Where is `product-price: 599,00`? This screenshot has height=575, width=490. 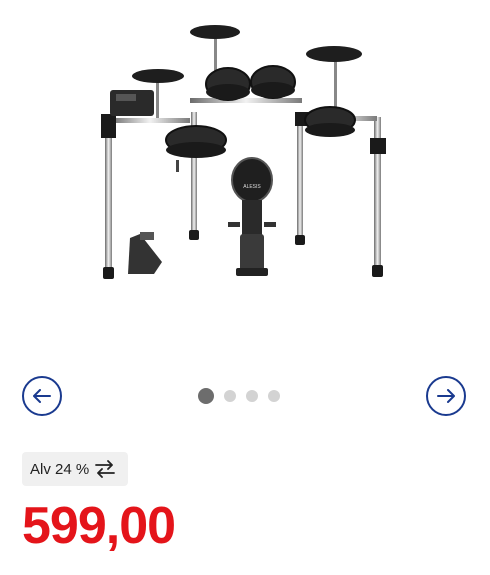
product-price: 599,00 is located at coordinates (99, 526).